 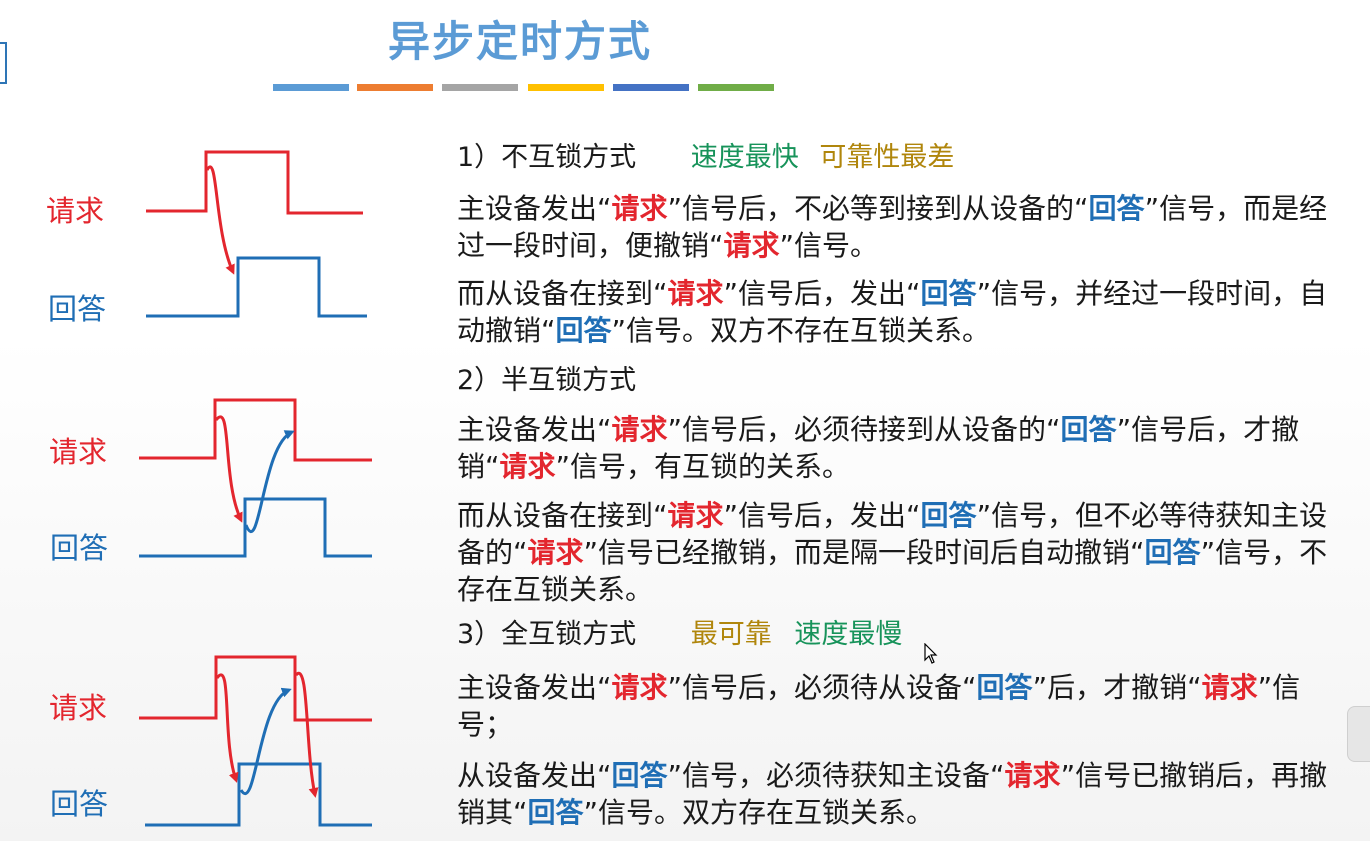 What do you see at coordinates (731, 634) in the screenshot?
I see `section3-tag-reliability: 最可靠` at bounding box center [731, 634].